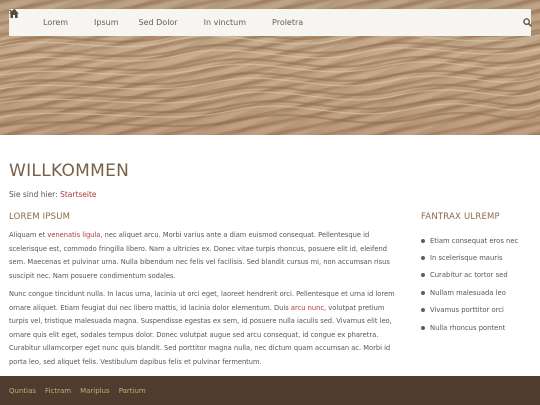 The width and height of the screenshot is (540, 405). Describe the element at coordinates (40, 217) in the screenshot. I see `main-heading: LOREM IPSUM` at that location.